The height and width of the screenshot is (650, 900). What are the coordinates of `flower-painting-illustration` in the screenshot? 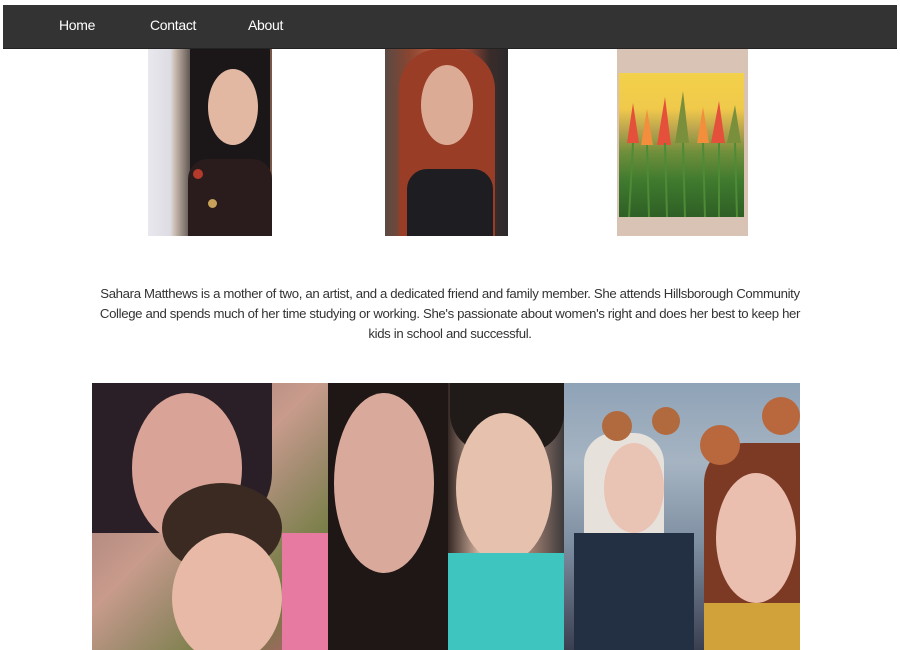 It's located at (684, 154).